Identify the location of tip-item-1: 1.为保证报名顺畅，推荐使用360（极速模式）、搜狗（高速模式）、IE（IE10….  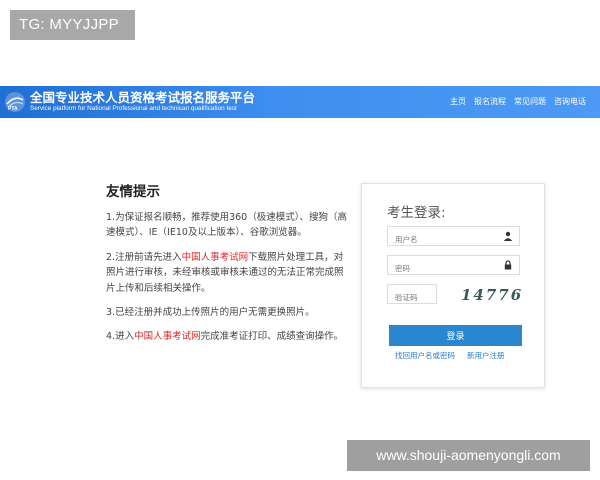
(226, 225).